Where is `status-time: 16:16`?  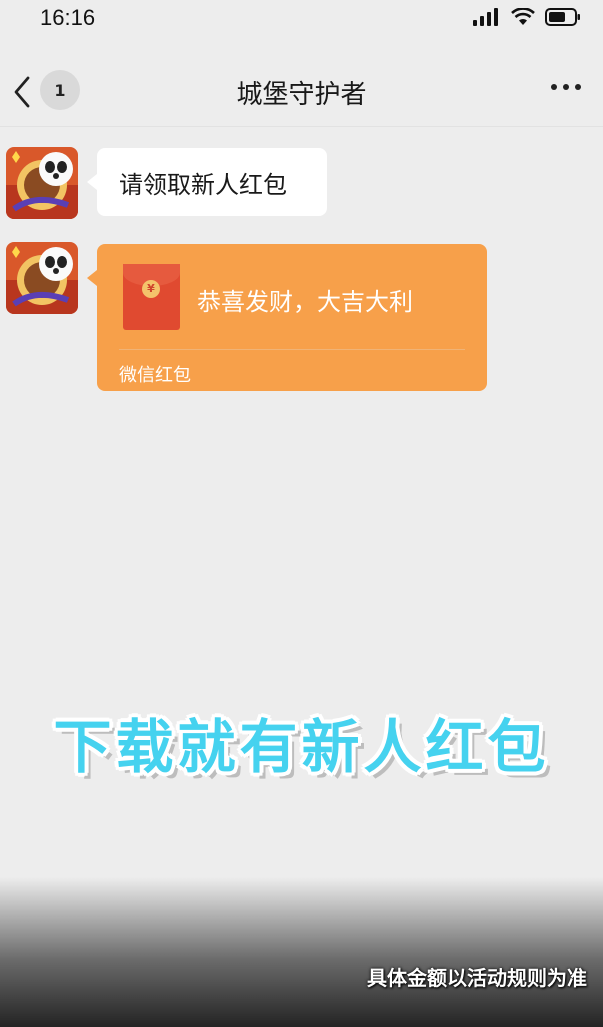
status-time: 16:16 is located at coordinates (68, 17).